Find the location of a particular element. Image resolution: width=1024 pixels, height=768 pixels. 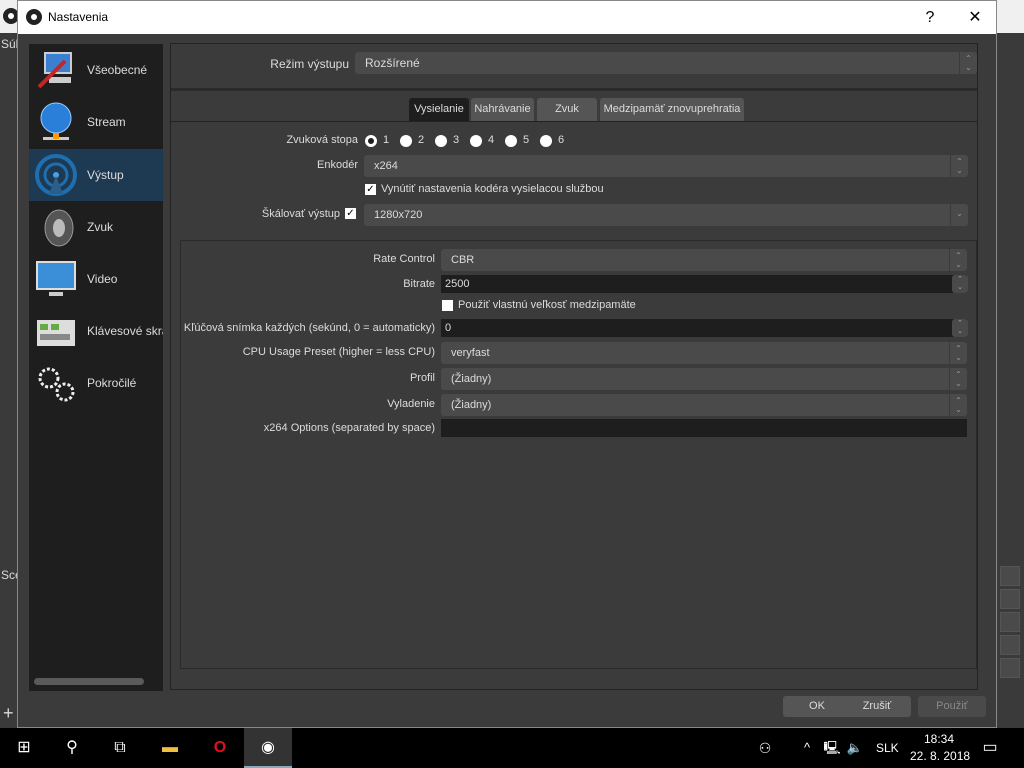

clock-date: 22. 8. 2018 is located at coordinates (940, 756).